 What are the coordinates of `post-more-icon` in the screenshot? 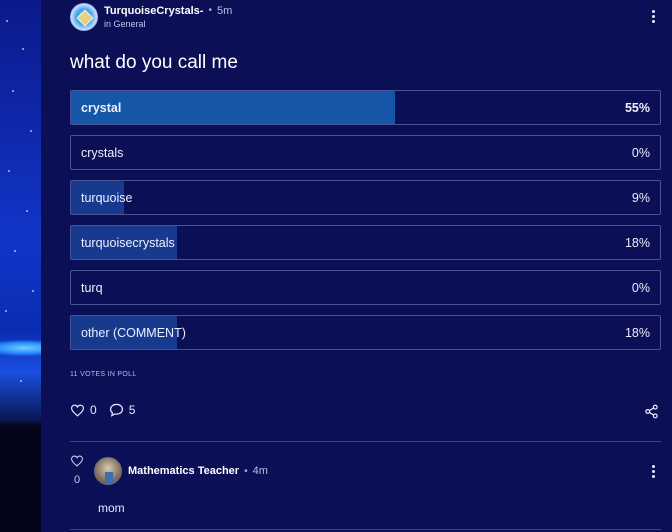 It's located at (653, 16).